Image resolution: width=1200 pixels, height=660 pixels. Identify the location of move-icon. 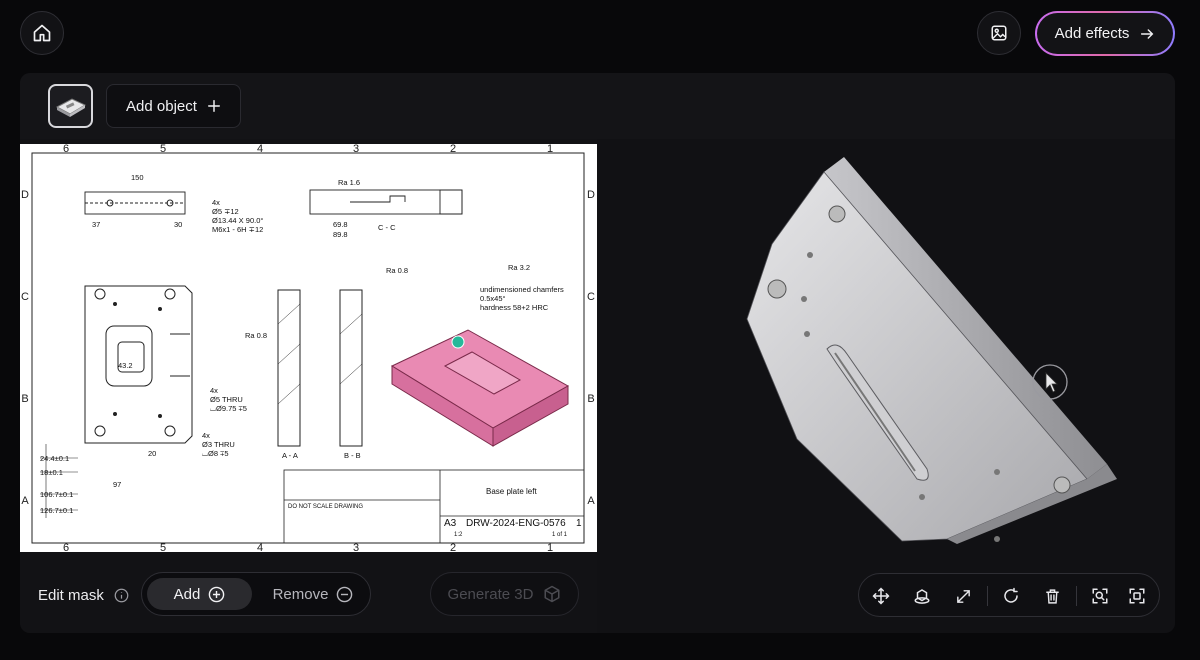
(881, 596).